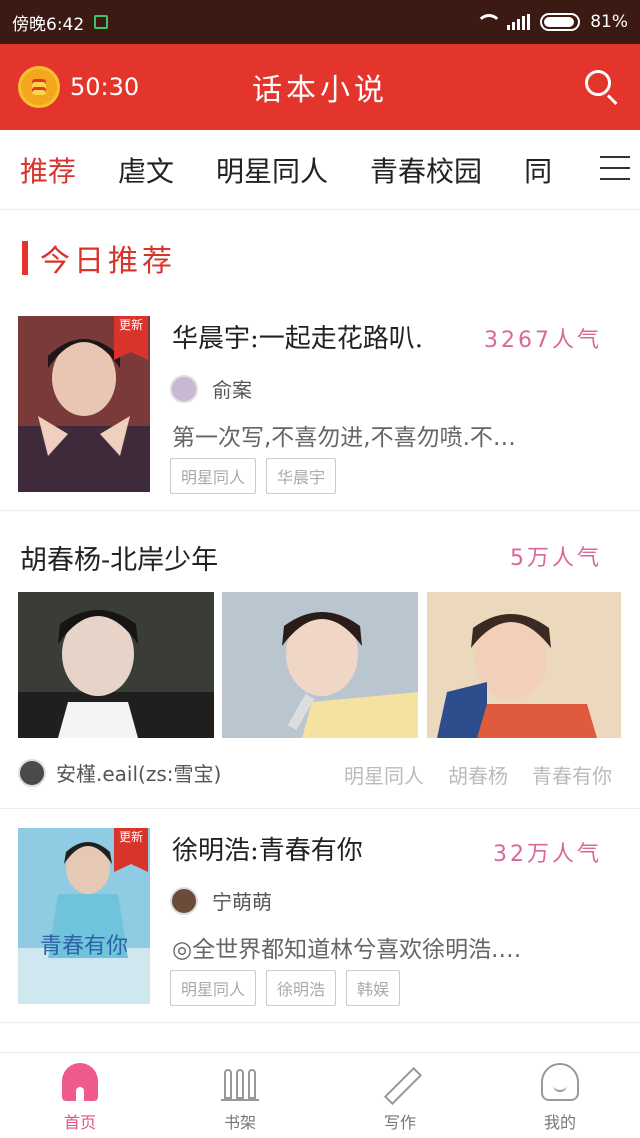 The width and height of the screenshot is (640, 1138). What do you see at coordinates (489, 22) in the screenshot?
I see `wifi-icon` at bounding box center [489, 22].